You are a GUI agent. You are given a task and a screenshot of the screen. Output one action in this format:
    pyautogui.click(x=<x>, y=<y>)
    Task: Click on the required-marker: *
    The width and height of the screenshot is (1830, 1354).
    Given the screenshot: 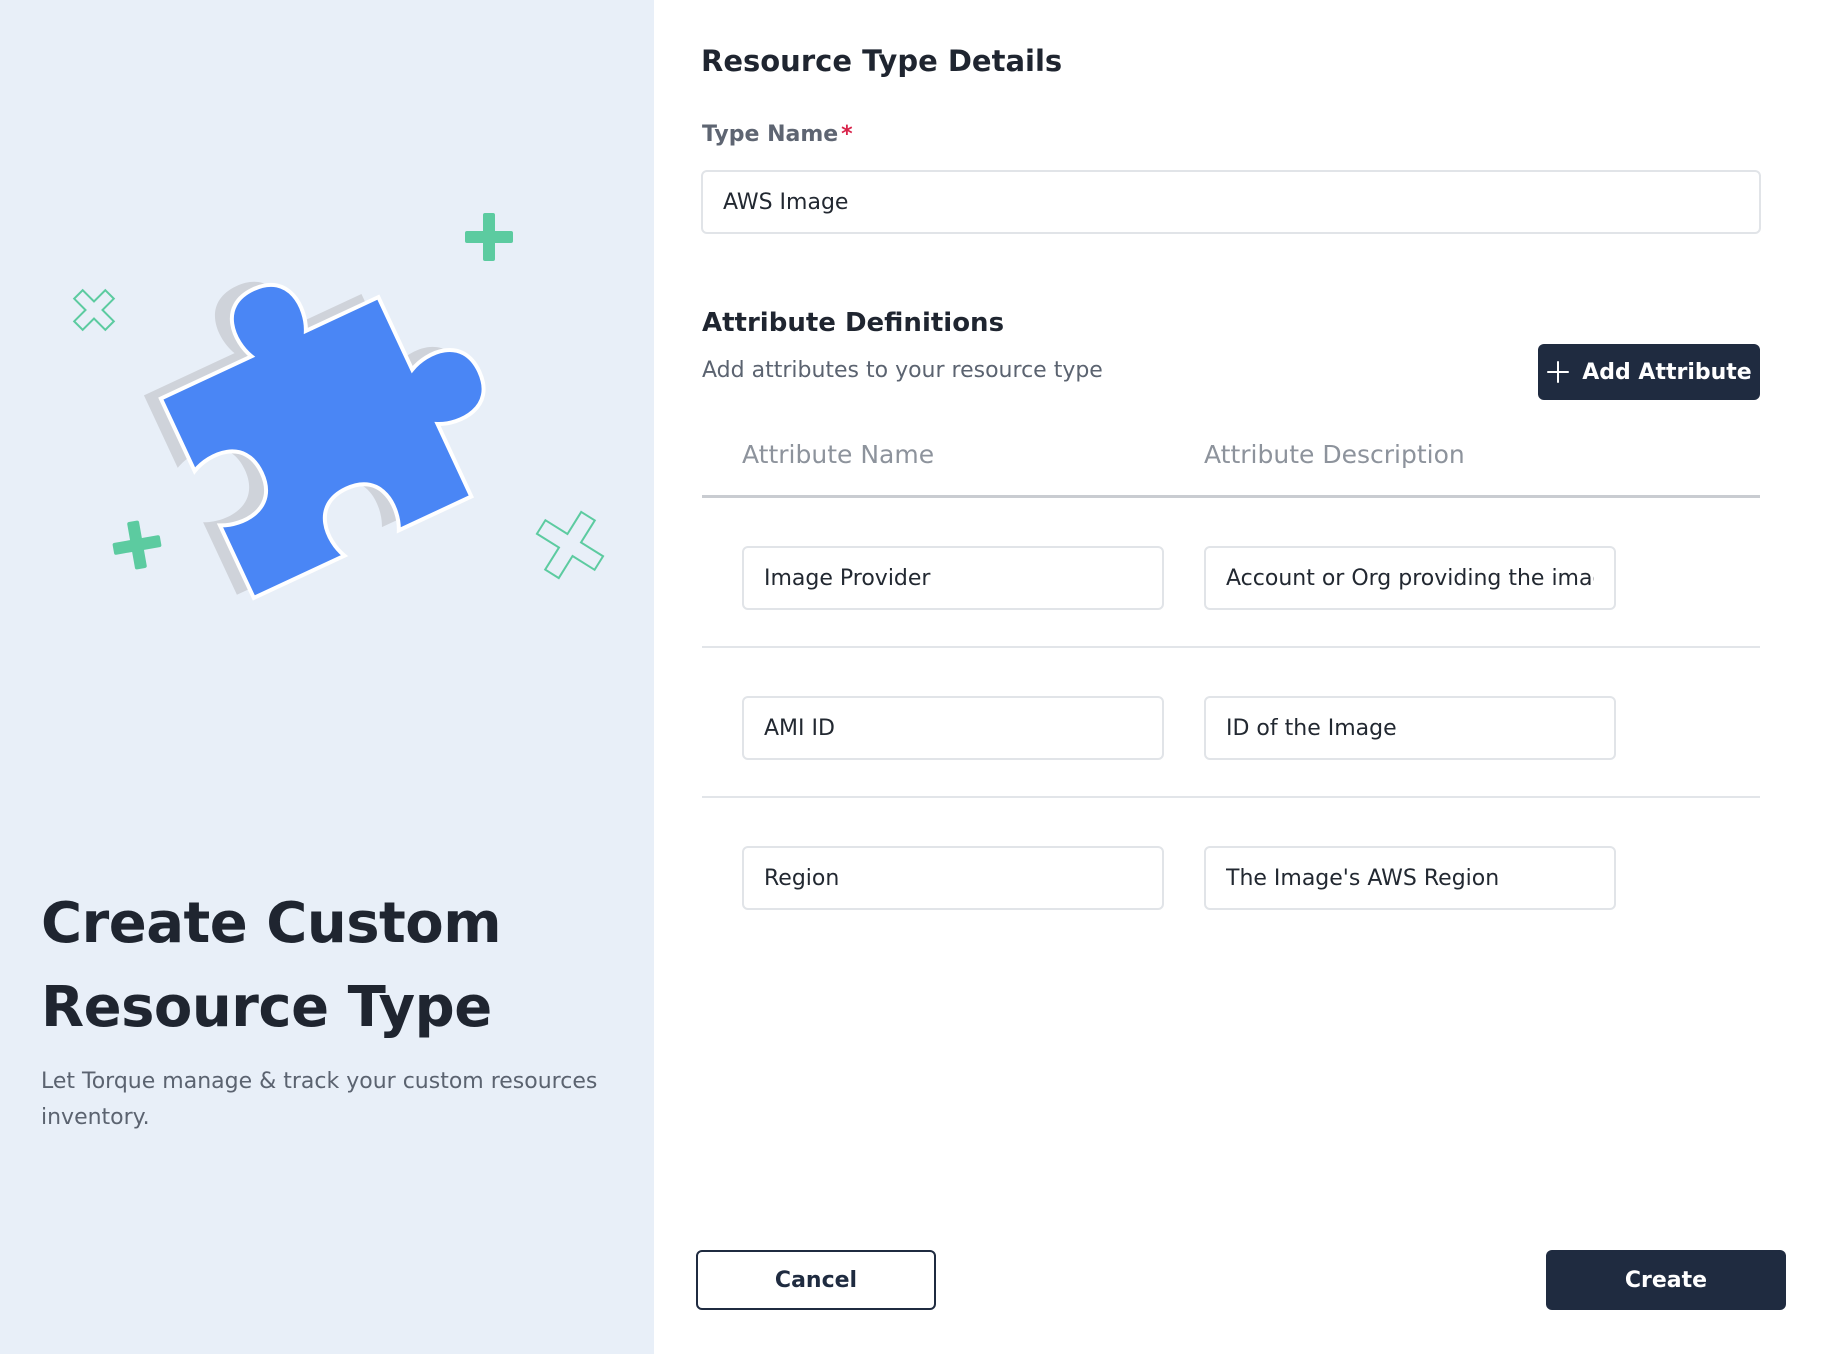 What is the action you would take?
    pyautogui.click(x=847, y=134)
    